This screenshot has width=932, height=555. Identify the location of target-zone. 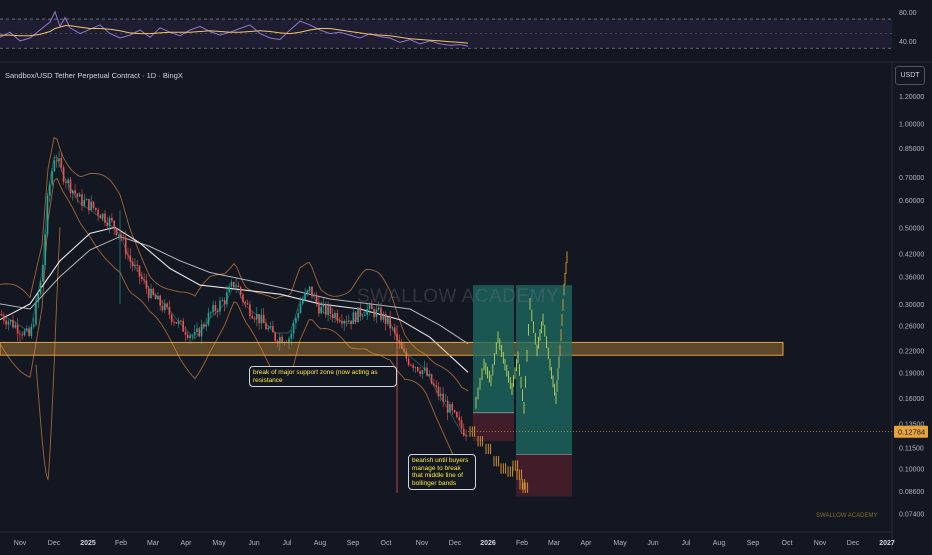
(544, 370).